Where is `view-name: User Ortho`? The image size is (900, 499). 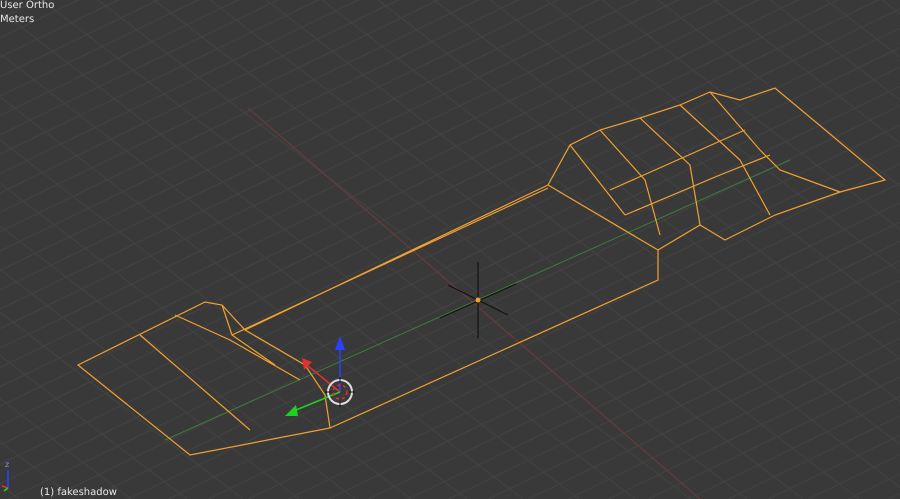 view-name: User Ortho is located at coordinates (27, 6).